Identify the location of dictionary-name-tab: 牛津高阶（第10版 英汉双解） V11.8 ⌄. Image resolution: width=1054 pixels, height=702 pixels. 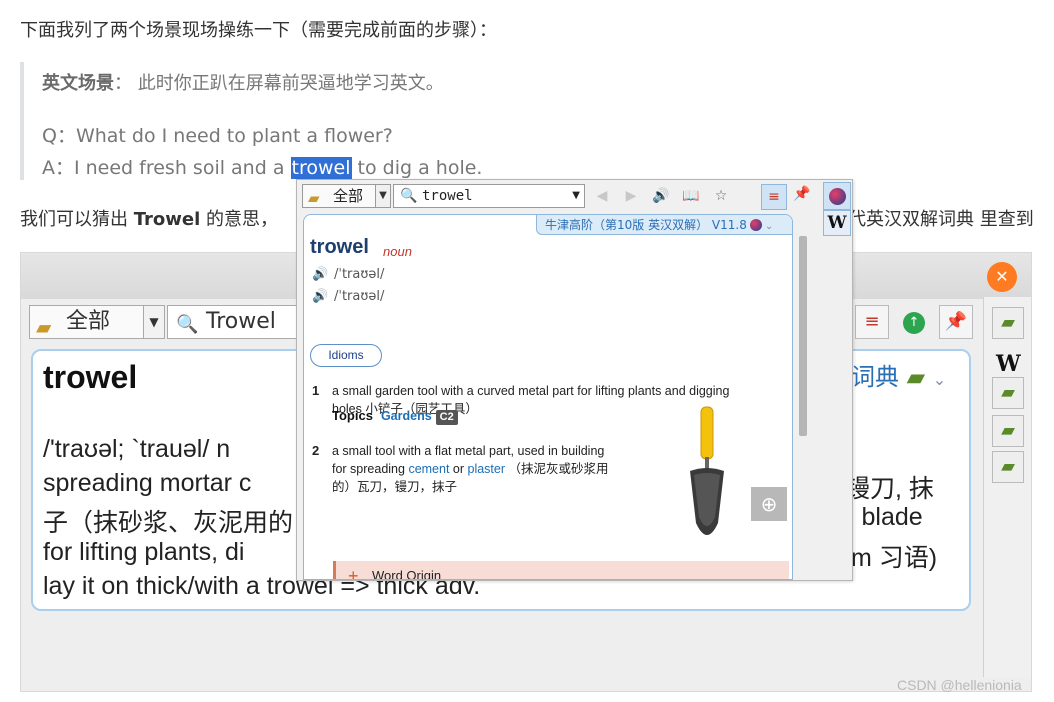
(664, 225).